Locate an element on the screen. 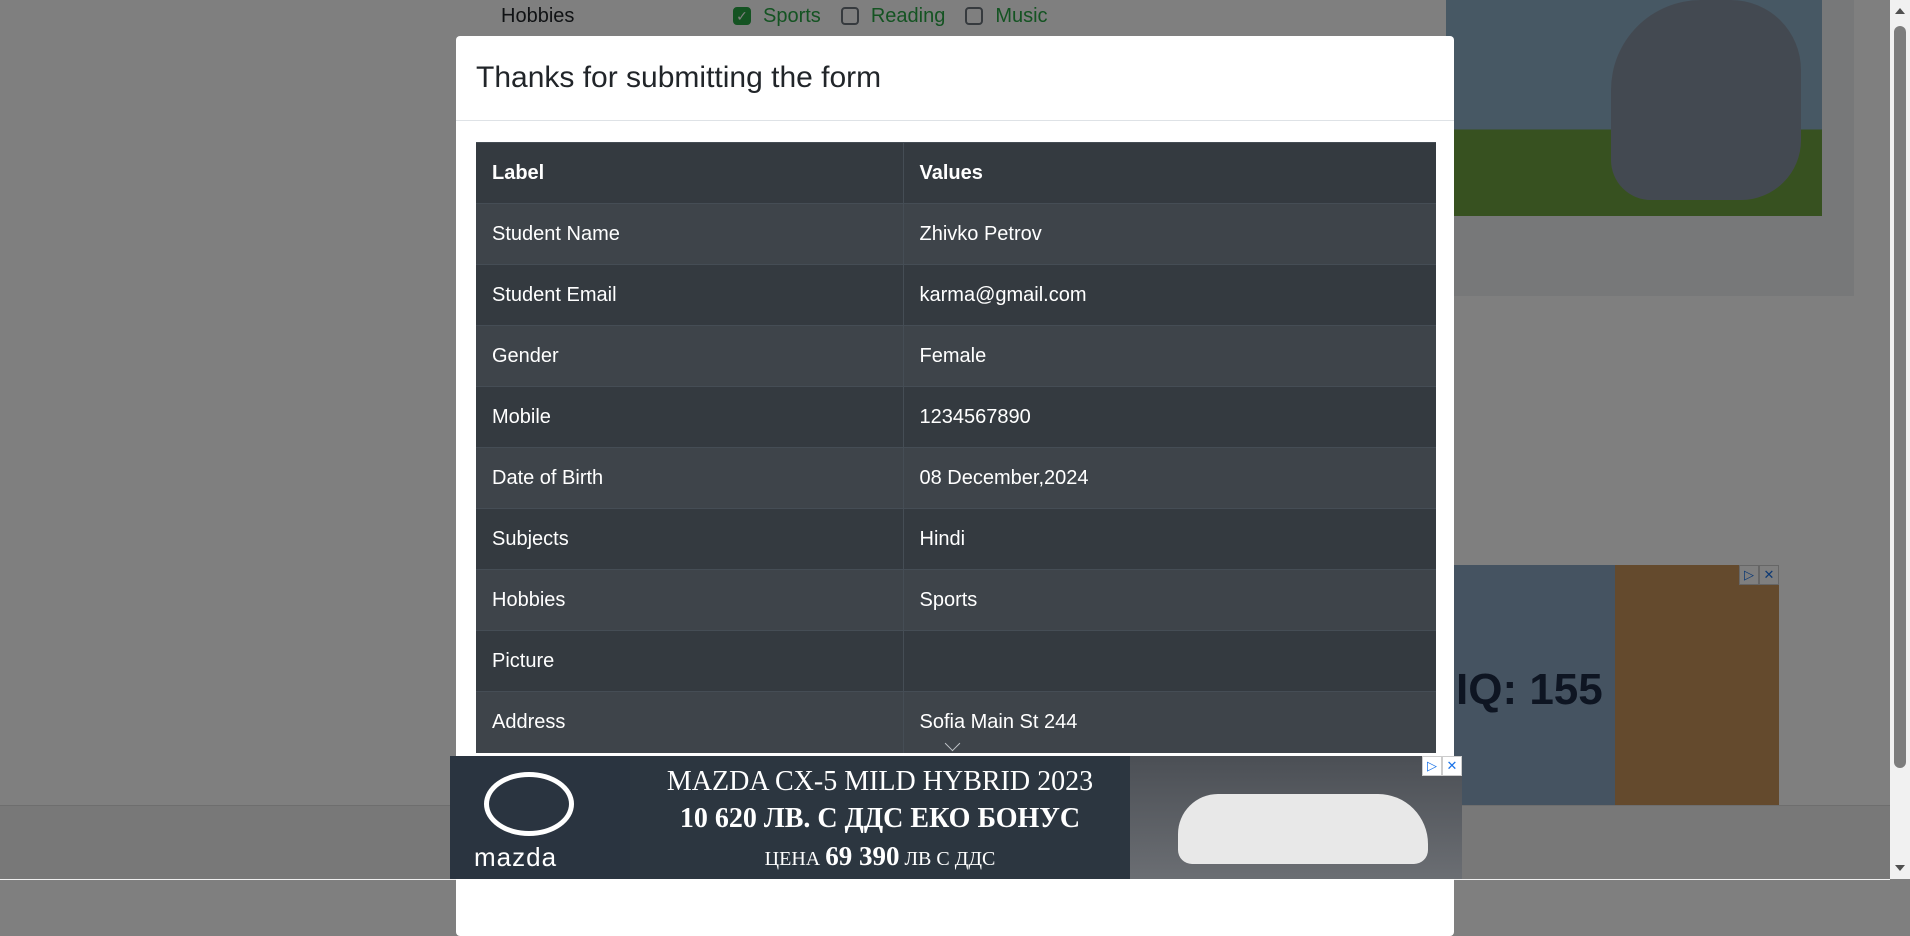  vertical-scrollbar is located at coordinates (1900, 439).